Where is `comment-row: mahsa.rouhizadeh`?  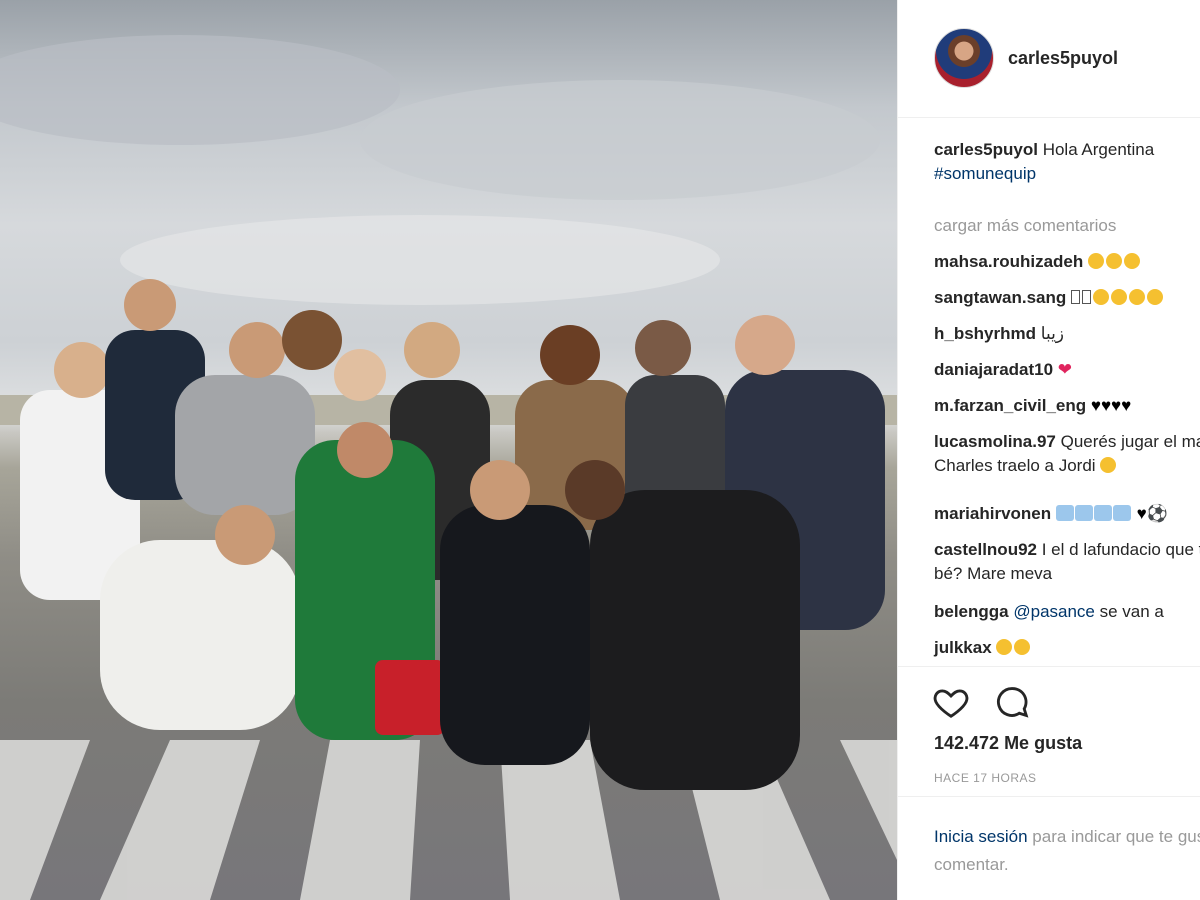
comment-row: mahsa.rouhizadeh is located at coordinates (1067, 268).